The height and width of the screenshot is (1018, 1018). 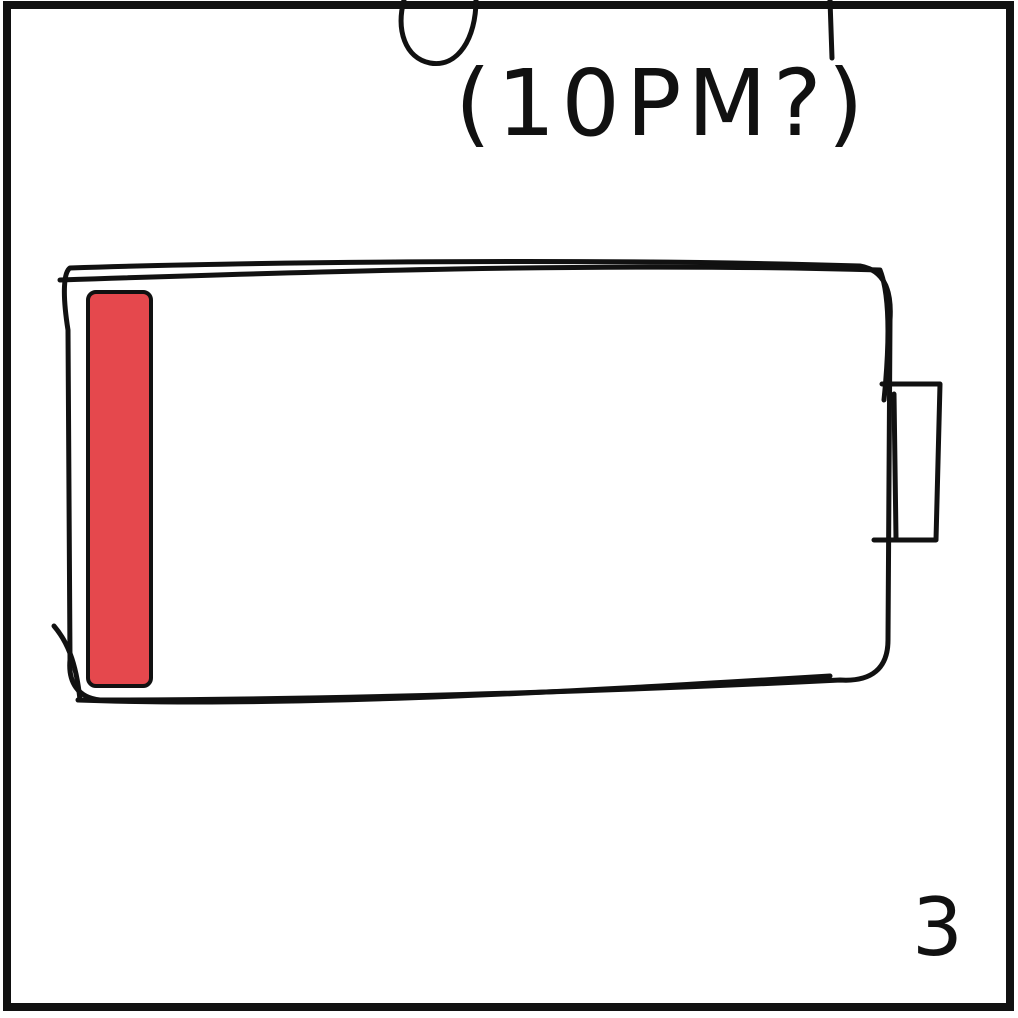 What do you see at coordinates (662, 103) in the screenshot?
I see `time-note: (10PM?)` at bounding box center [662, 103].